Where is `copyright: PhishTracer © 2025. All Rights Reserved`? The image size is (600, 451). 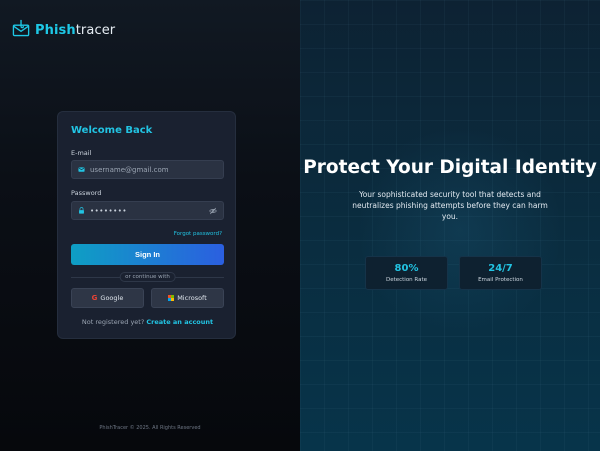
copyright: PhishTracer © 2025. All Rights Reserved is located at coordinates (150, 428).